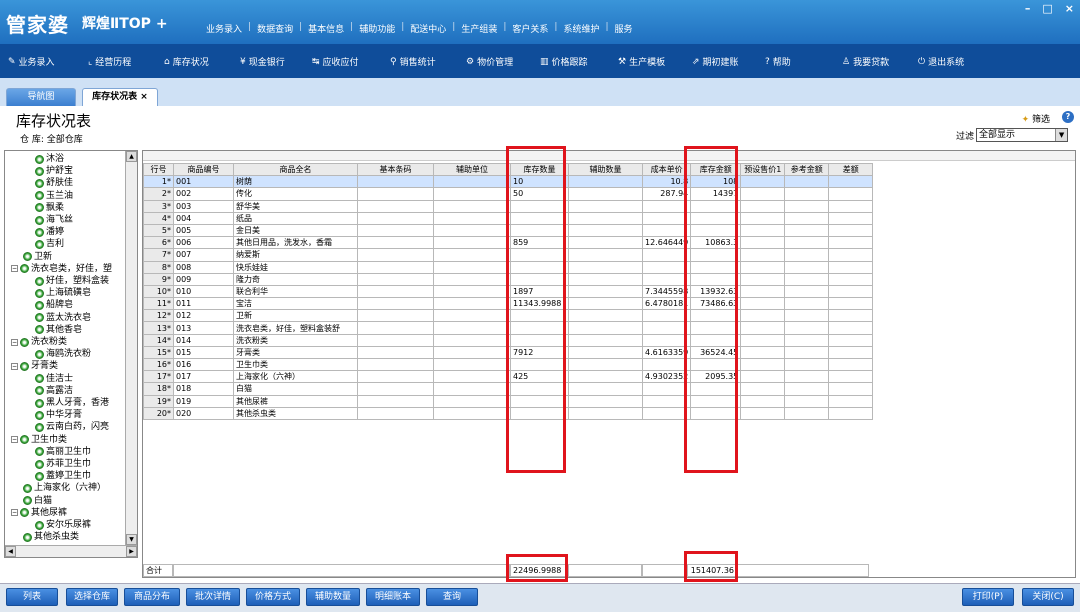 This screenshot has width=1080, height=612. Describe the element at coordinates (14, 440) in the screenshot. I see `tree-expand-icon: −` at that location.